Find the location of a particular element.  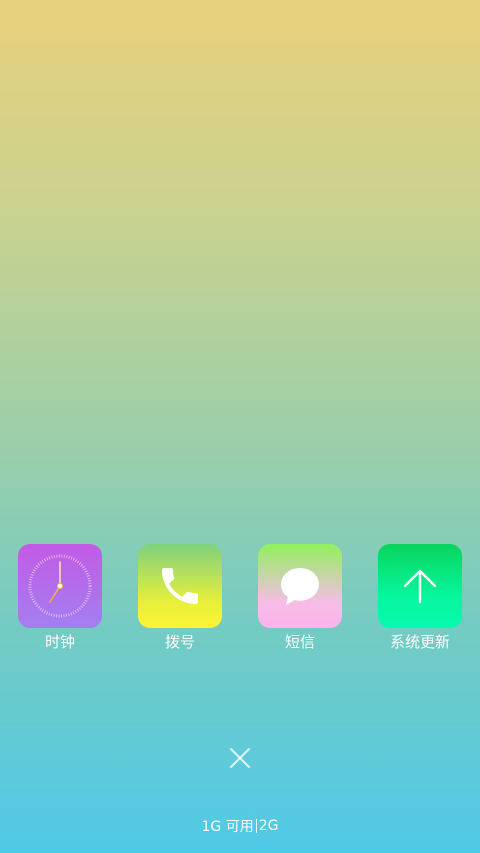

app-label-clock: 时钟 is located at coordinates (59, 642).